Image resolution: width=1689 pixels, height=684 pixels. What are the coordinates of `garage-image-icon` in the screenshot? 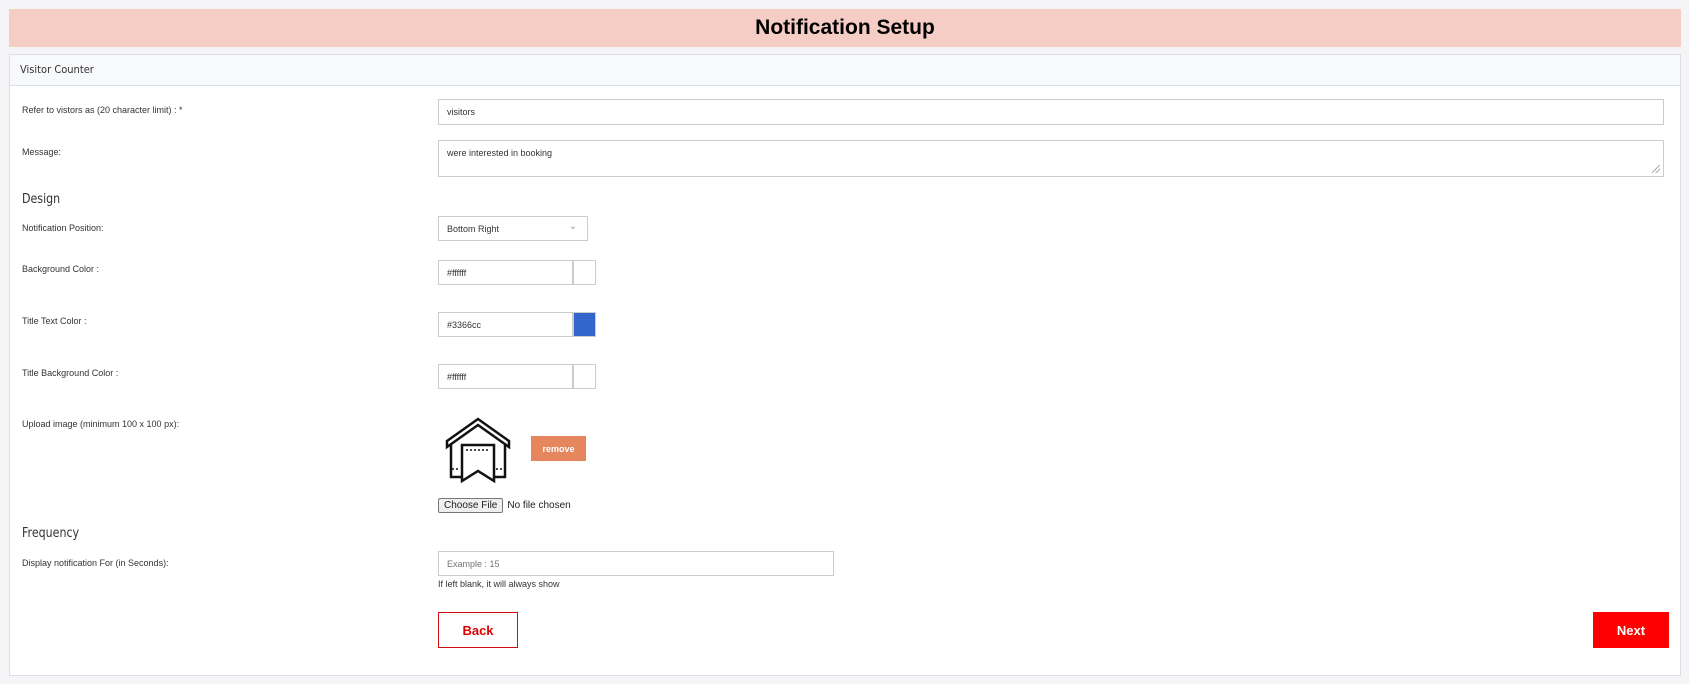 It's located at (478, 450).